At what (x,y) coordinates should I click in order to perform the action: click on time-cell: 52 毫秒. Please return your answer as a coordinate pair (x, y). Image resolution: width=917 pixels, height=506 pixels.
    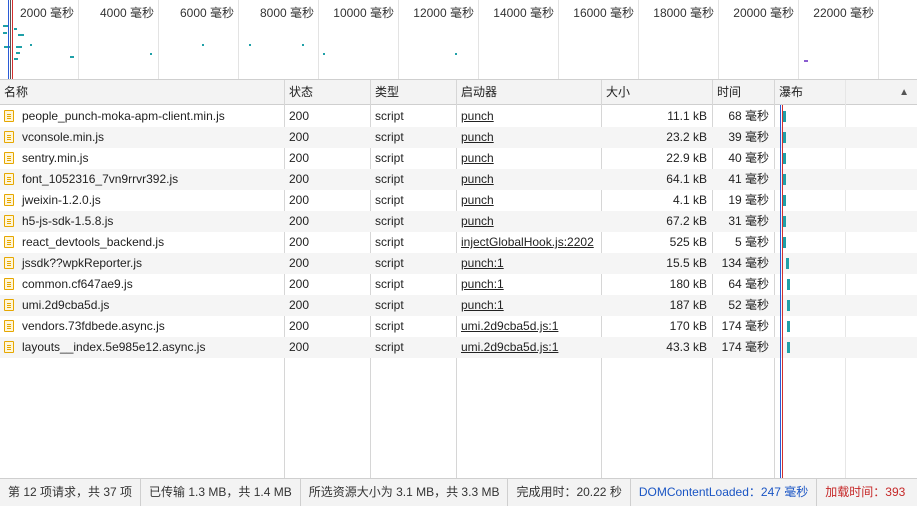
    Looking at the image, I should click on (748, 305).